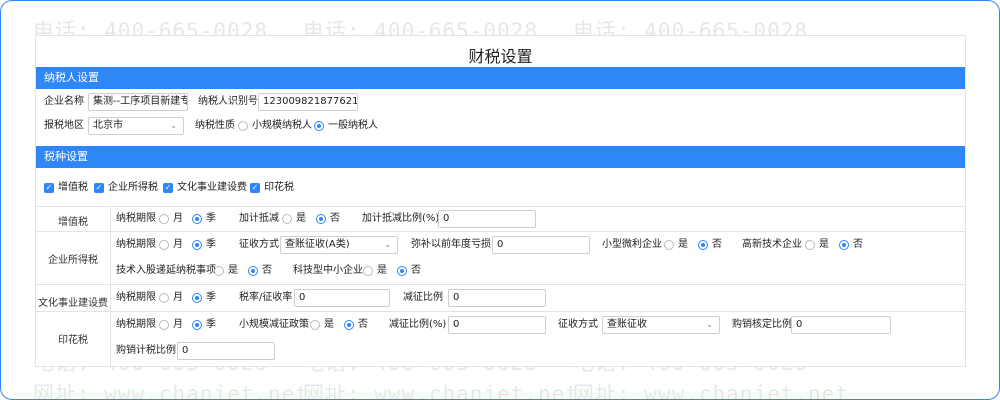 The image size is (1000, 400). I want to click on small-micro-no-label: 否, so click(717, 244).